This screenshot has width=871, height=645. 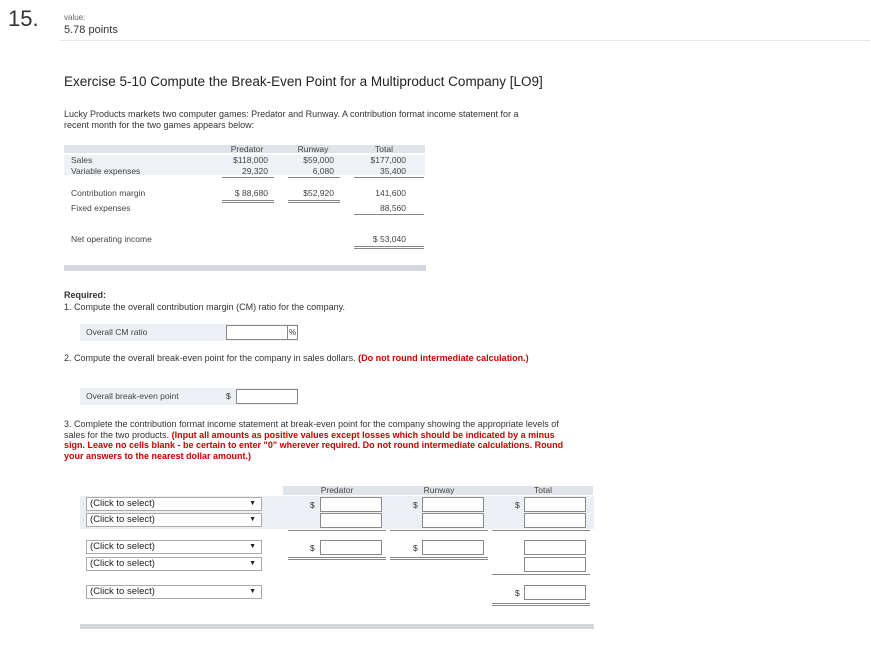 I want to click on be-col-header-predator: Predator, so click(x=337, y=490).